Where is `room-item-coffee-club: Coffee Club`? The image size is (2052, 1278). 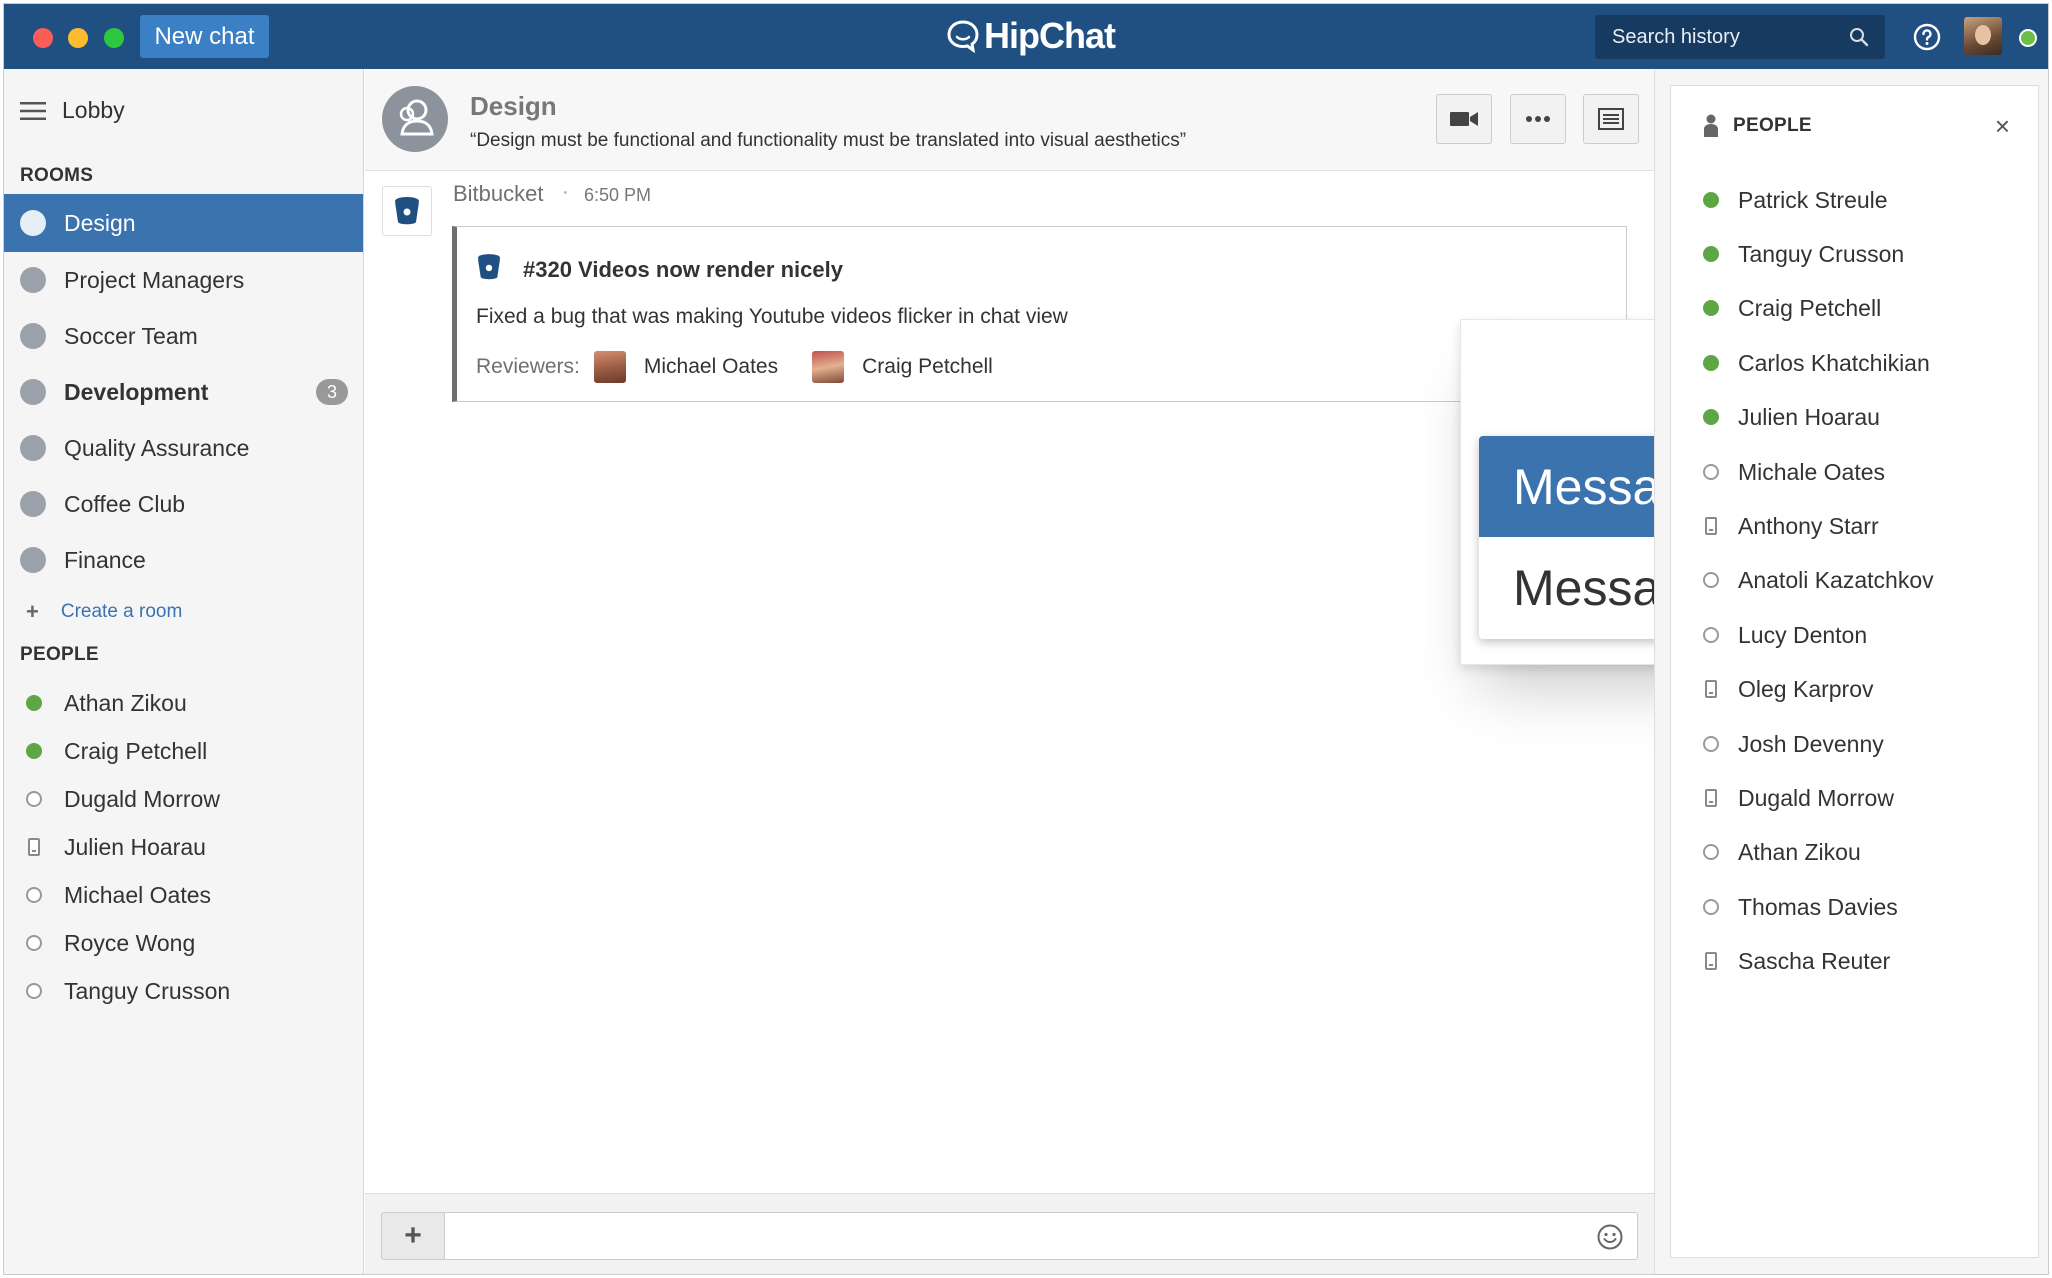
room-item-coffee-club: Coffee Club is located at coordinates (183, 504).